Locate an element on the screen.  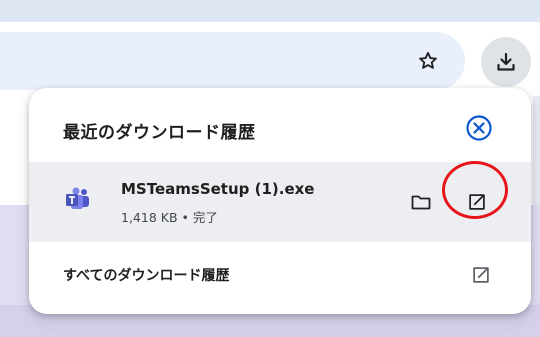
show-in-folder-button is located at coordinates (421, 202).